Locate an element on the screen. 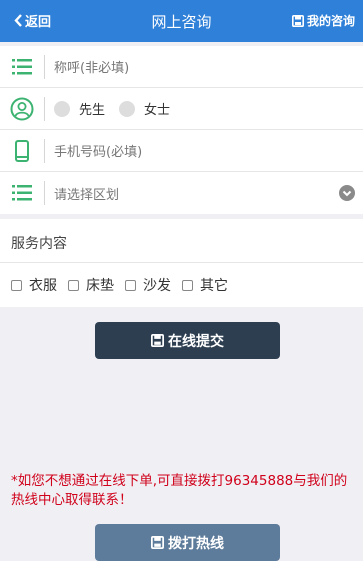 This screenshot has width=363, height=561. my-consultations-button: 我的咨询 is located at coordinates (323, 20).